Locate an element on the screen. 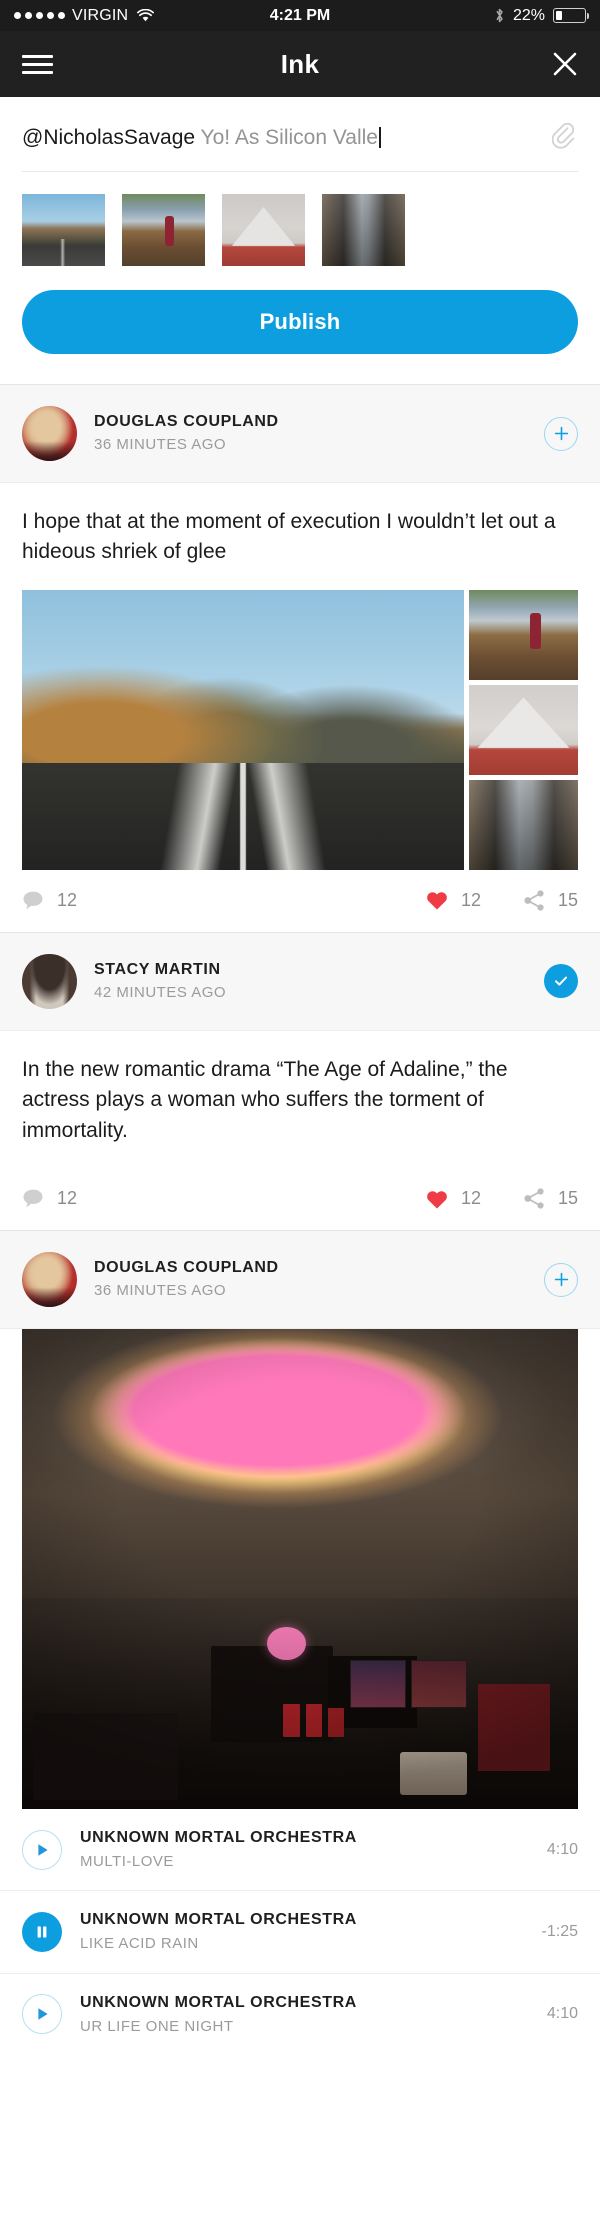  snow-mountain-photo is located at coordinates (523, 729).